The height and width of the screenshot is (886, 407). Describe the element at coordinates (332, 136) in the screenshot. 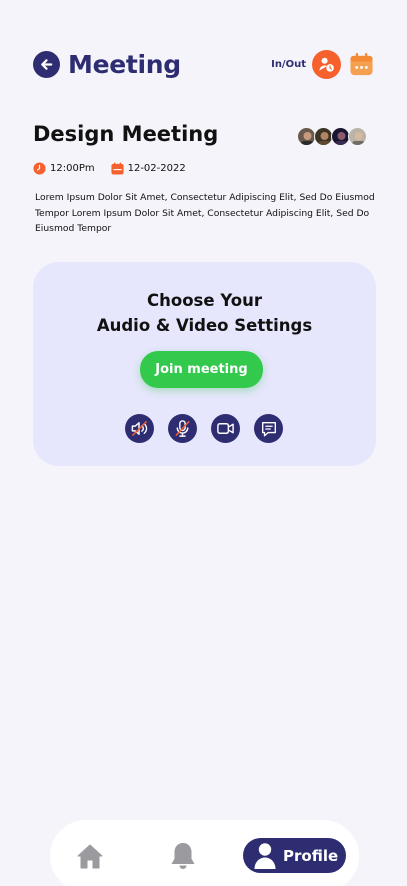

I see `participant-avatars` at that location.